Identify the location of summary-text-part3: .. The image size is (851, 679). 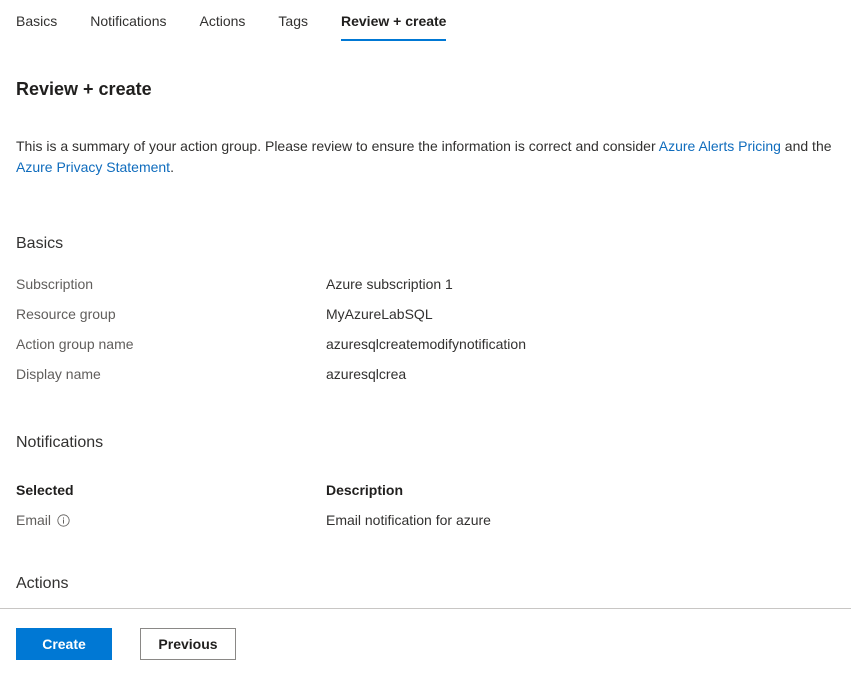
(172, 167).